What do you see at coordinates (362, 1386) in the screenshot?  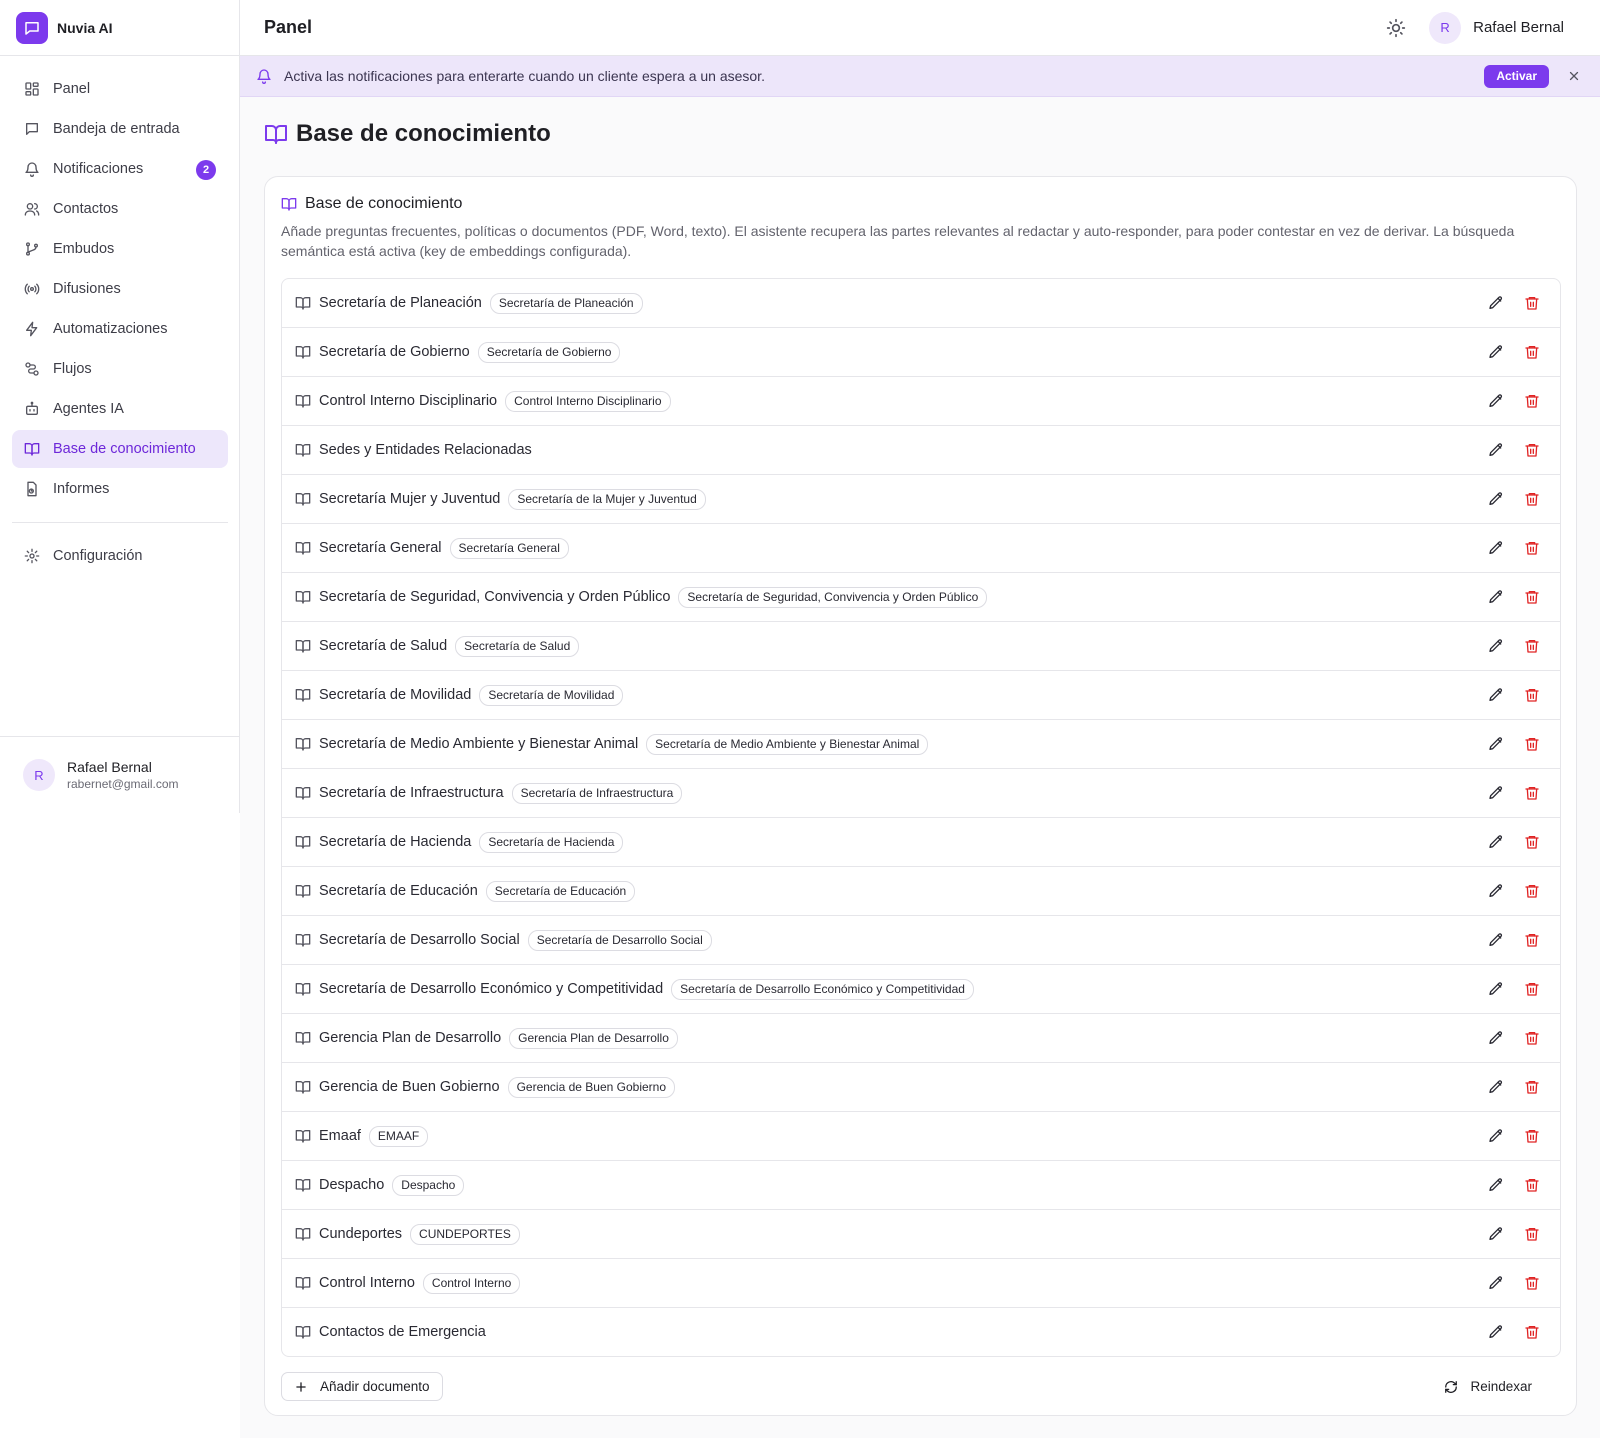 I see `add-document-button: Añadir documento` at bounding box center [362, 1386].